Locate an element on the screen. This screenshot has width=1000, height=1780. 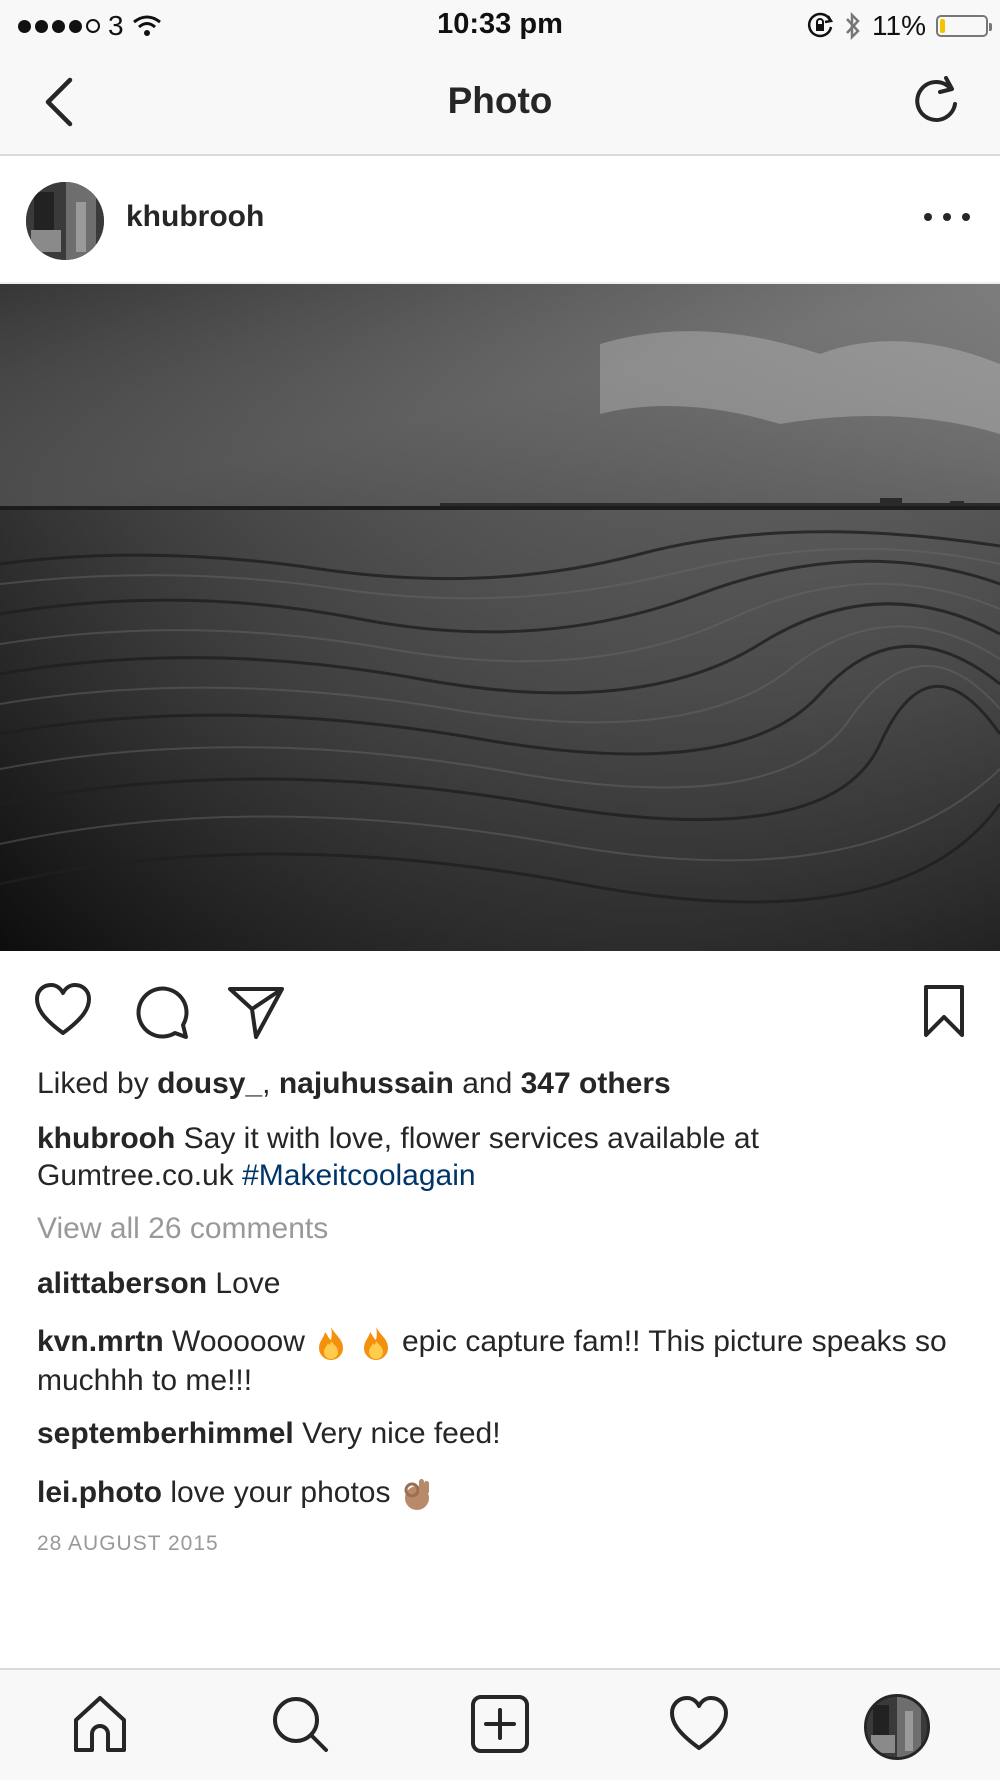
nav-bar: Photo is located at coordinates (500, 104).